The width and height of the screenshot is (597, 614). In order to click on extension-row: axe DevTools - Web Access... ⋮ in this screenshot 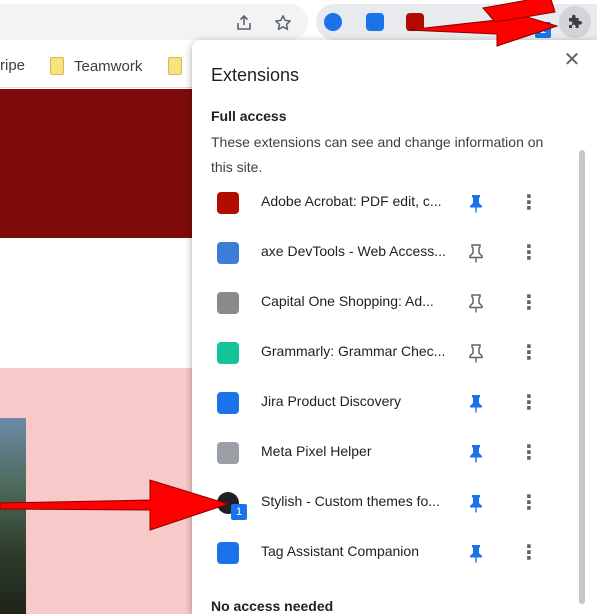, I will do `click(382, 253)`.